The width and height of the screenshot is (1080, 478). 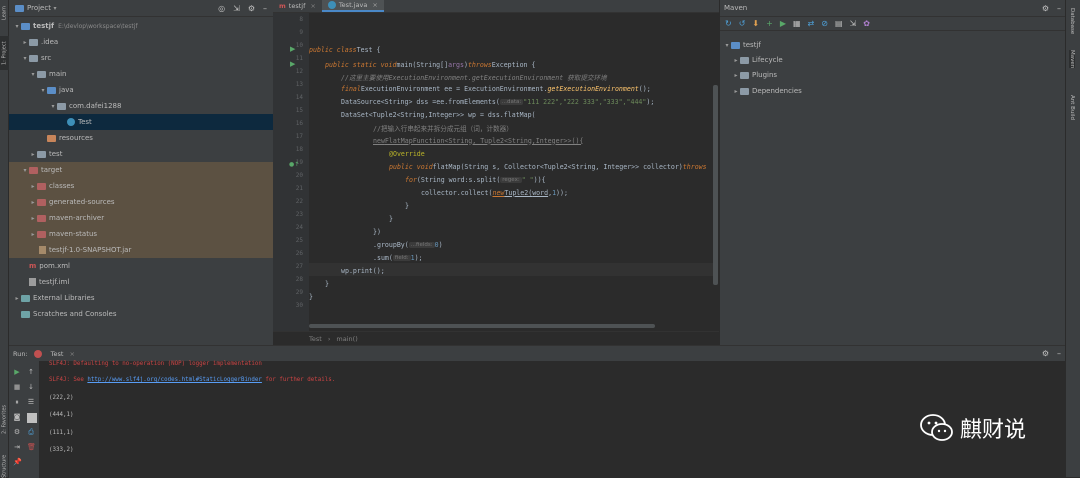 What do you see at coordinates (32, 418) in the screenshot?
I see `scroll-to-end-icon` at bounding box center [32, 418].